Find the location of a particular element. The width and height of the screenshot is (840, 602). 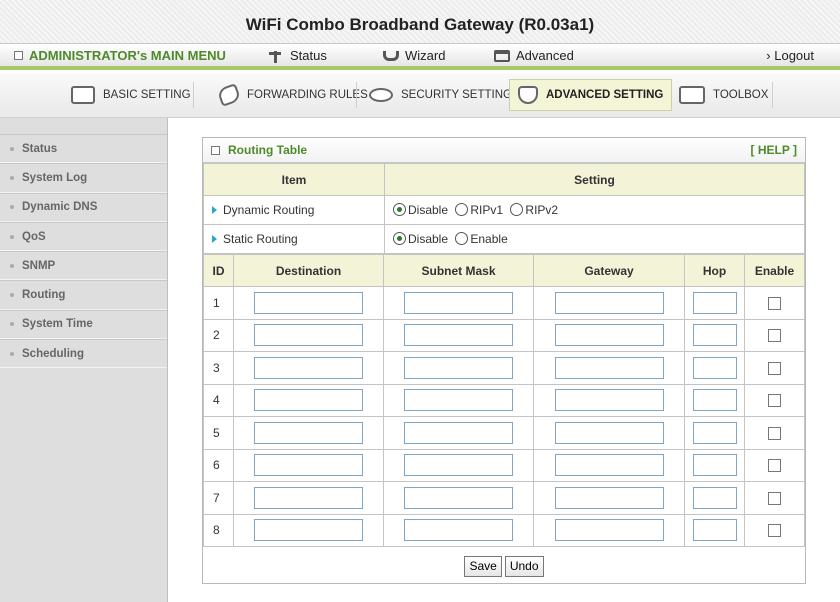

basic-setting-icon is located at coordinates (83, 95).